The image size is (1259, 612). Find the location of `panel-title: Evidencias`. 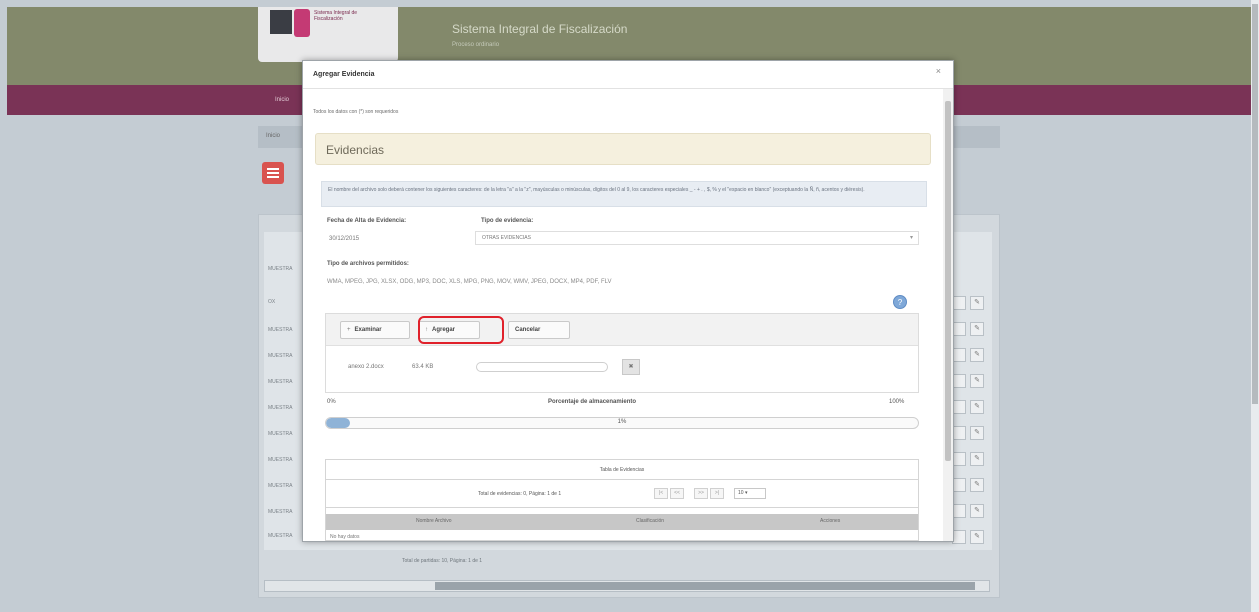

panel-title: Evidencias is located at coordinates (355, 150).